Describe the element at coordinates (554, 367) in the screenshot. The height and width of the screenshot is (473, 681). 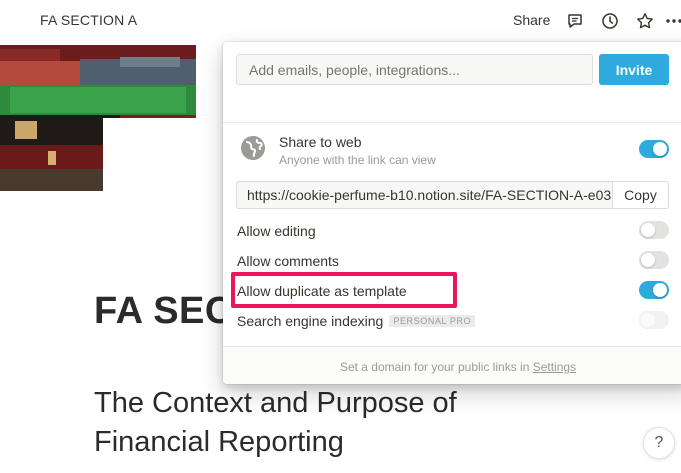
I see `settings-link: Settings` at that location.